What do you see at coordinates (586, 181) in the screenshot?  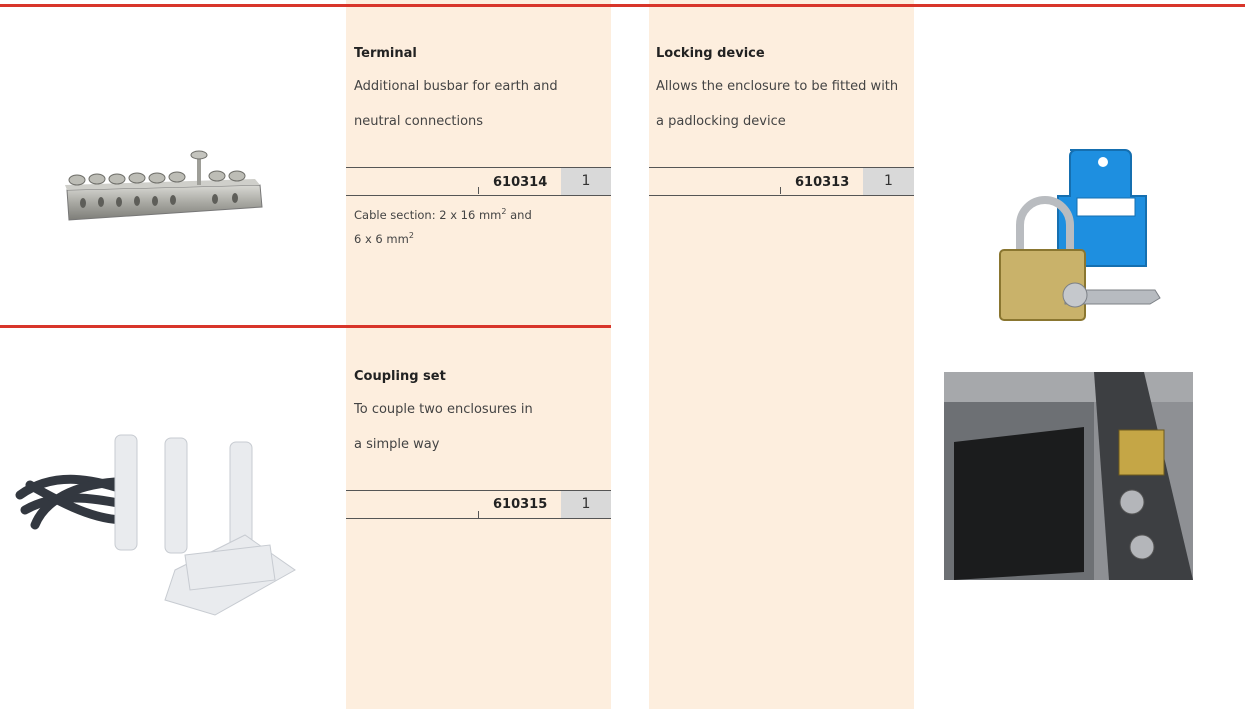 I see `terminal-quantity: 1` at bounding box center [586, 181].